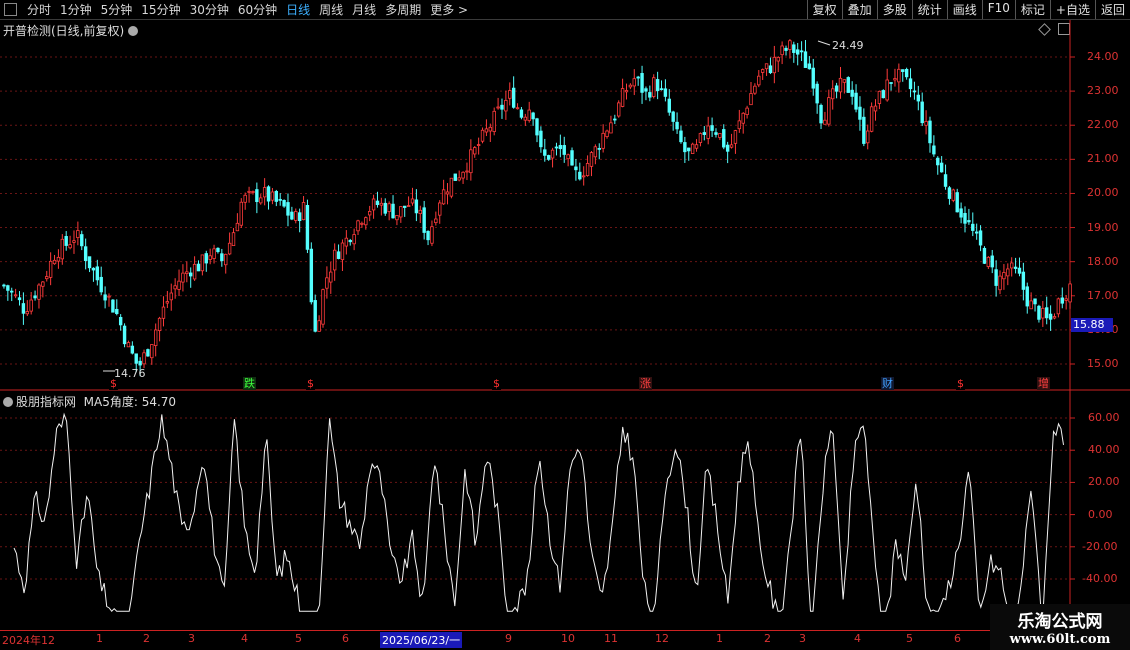  What do you see at coordinates (1104, 417) in the screenshot?
I see `indicator-label: 60.00` at bounding box center [1104, 417].